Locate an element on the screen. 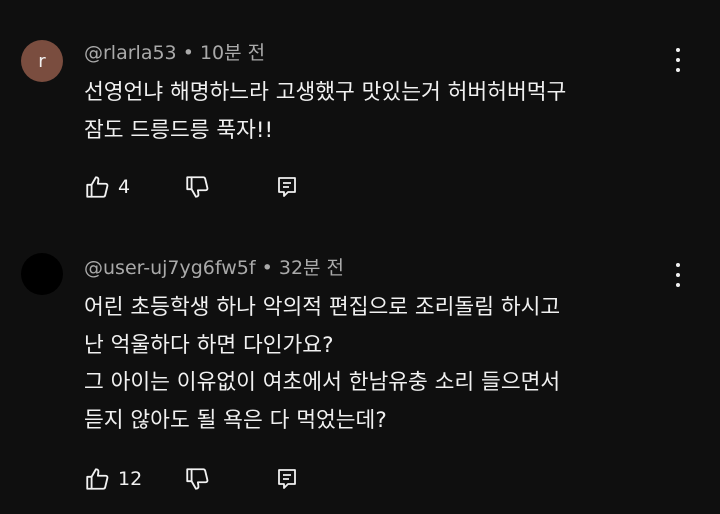 The width and height of the screenshot is (720, 514). comment-line: 그 아이는 이유없이 여초에서 한남유충 소리 들으면서 is located at coordinates (322, 382).